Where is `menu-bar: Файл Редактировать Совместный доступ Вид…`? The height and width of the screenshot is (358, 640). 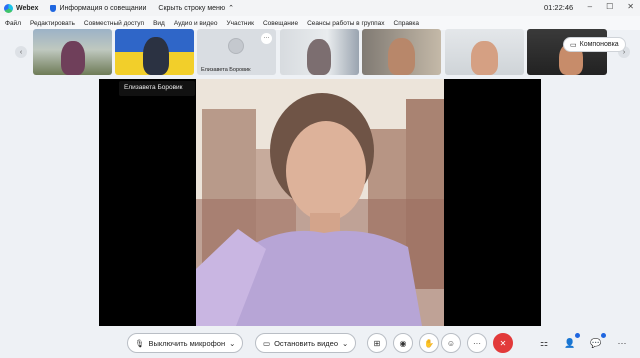
menu-bar: Файл Редактировать Совместный доступ Вид… is located at coordinates (320, 23).